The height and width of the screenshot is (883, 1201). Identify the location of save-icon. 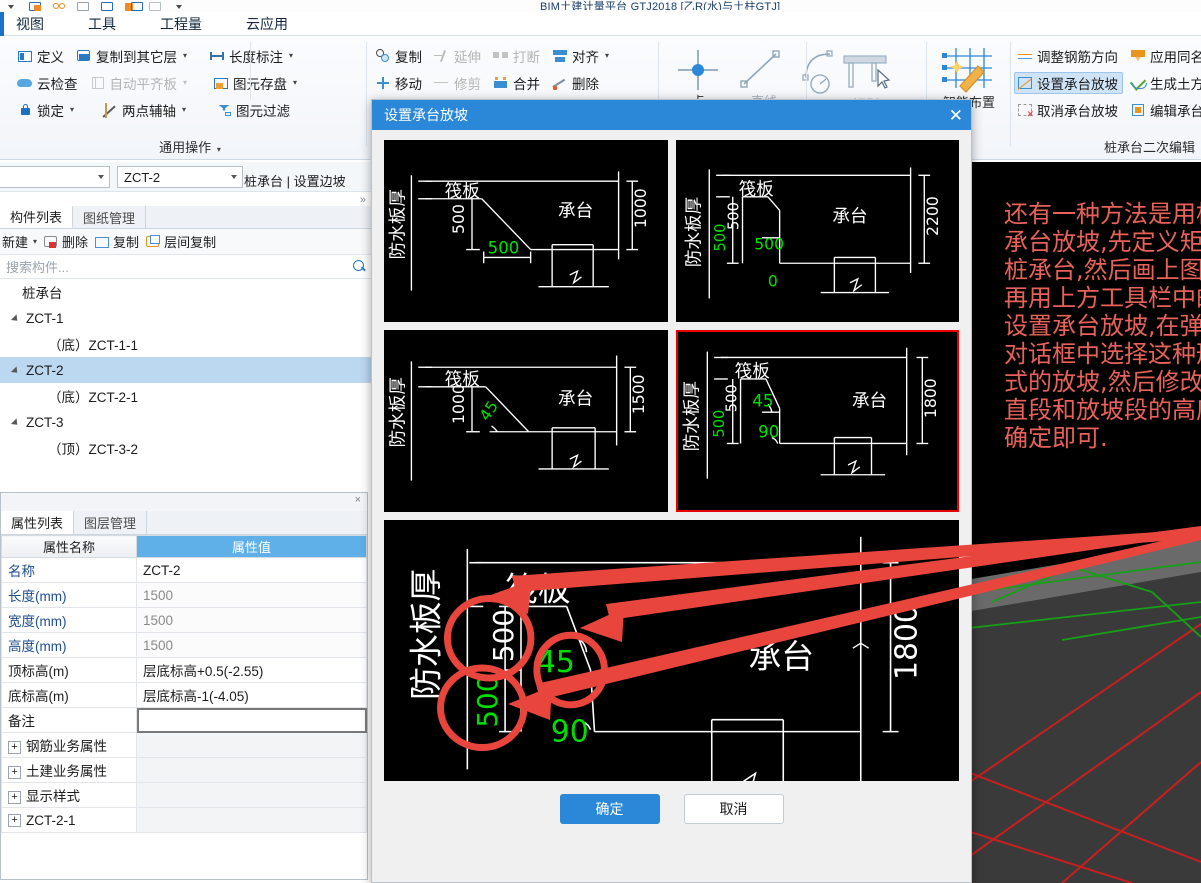
(35, 6).